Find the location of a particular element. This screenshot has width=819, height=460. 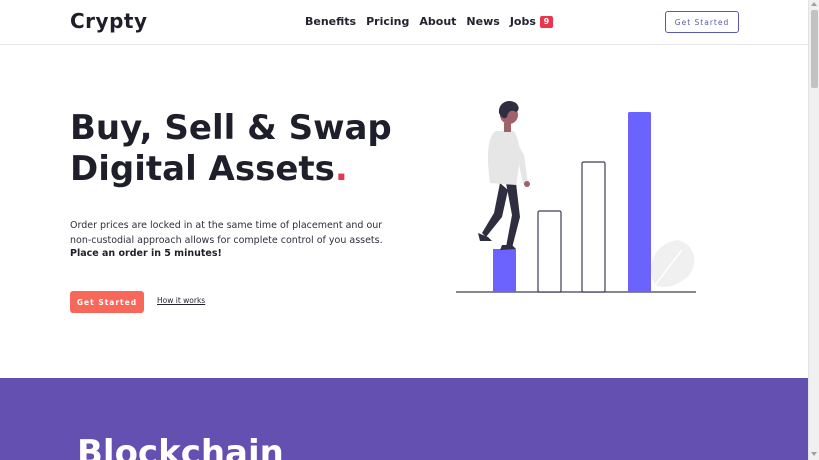

nav-about: About is located at coordinates (437, 21).